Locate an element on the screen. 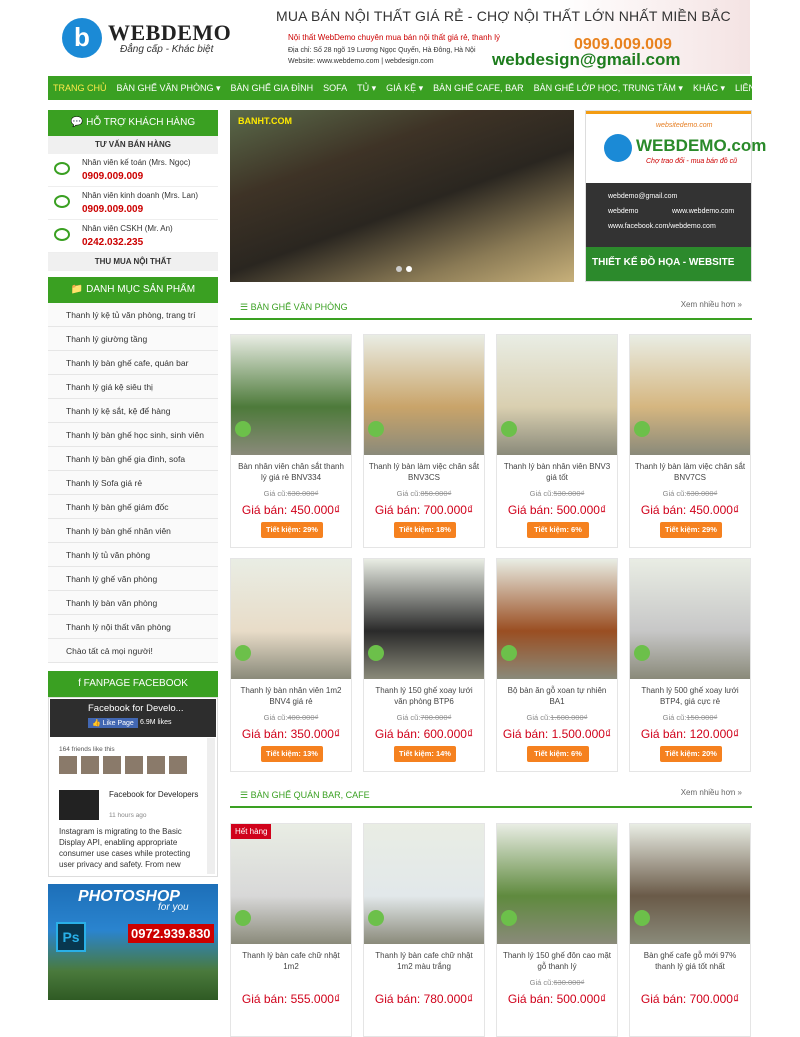  nav-item-home-furniture: BÀN GHẾ GIA ĐÌNH is located at coordinates (272, 88).